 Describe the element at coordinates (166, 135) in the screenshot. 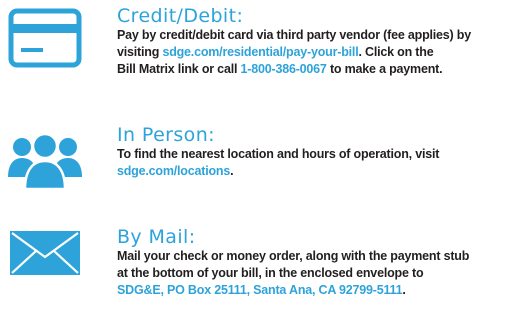

I see `in-person-heading: In Person:` at that location.